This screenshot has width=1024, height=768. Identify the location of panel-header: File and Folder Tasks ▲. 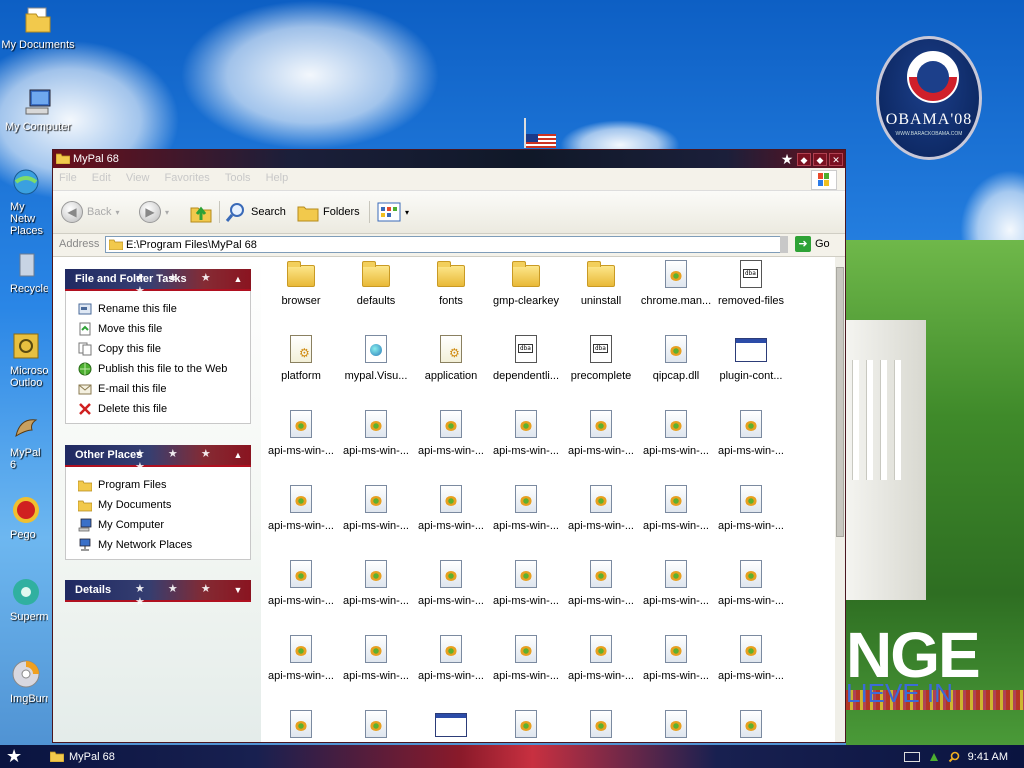
(158, 283).